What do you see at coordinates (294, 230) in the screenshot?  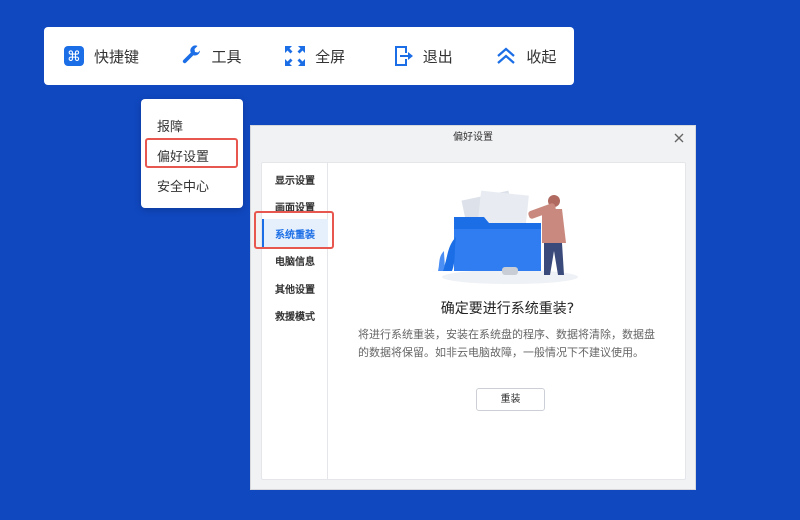 I see `reinstall-highlight-box` at bounding box center [294, 230].